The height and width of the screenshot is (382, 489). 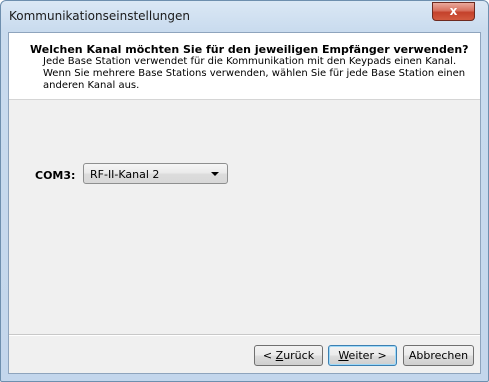 I want to click on next-button: Weiter >, so click(x=362, y=355).